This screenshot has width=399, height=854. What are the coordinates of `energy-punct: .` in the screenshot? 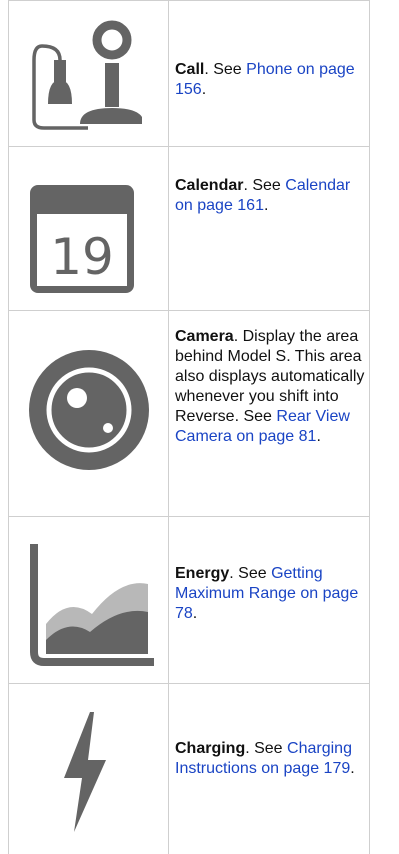 It's located at (195, 613).